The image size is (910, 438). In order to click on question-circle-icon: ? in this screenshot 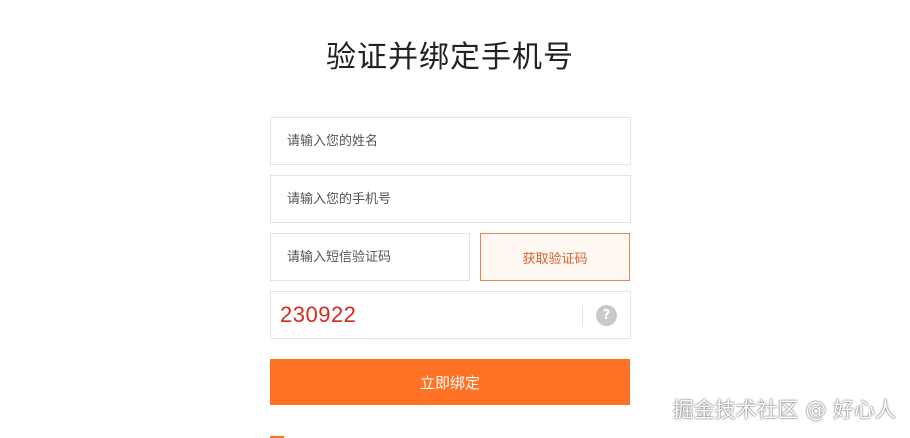, I will do `click(606, 315)`.